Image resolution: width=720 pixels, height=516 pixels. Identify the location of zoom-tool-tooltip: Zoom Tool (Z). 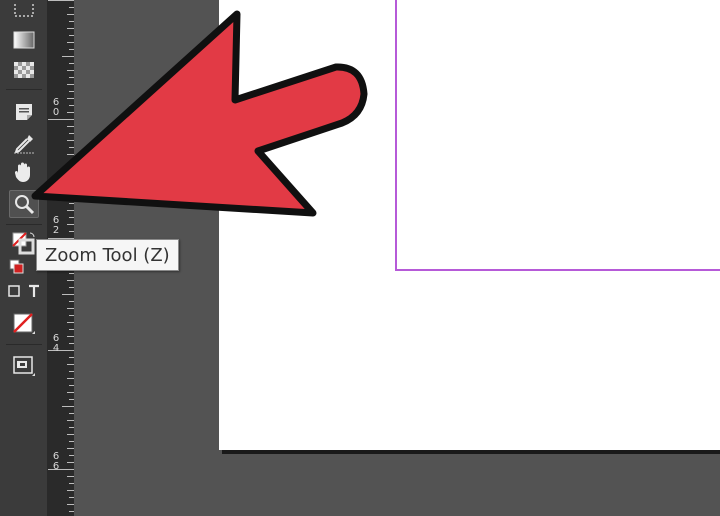
(107, 255).